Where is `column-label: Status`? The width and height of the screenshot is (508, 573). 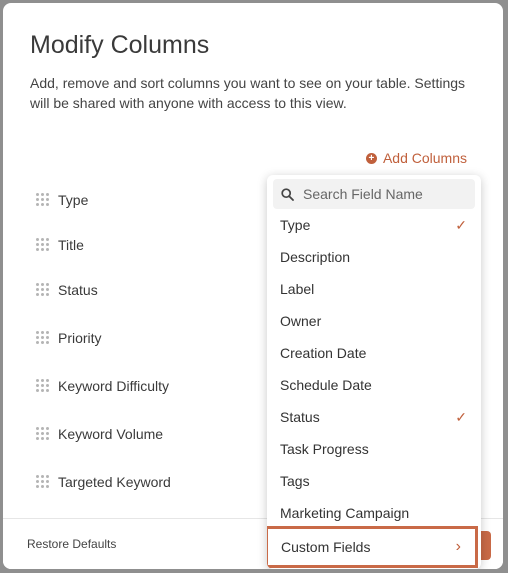
column-label: Status is located at coordinates (78, 290).